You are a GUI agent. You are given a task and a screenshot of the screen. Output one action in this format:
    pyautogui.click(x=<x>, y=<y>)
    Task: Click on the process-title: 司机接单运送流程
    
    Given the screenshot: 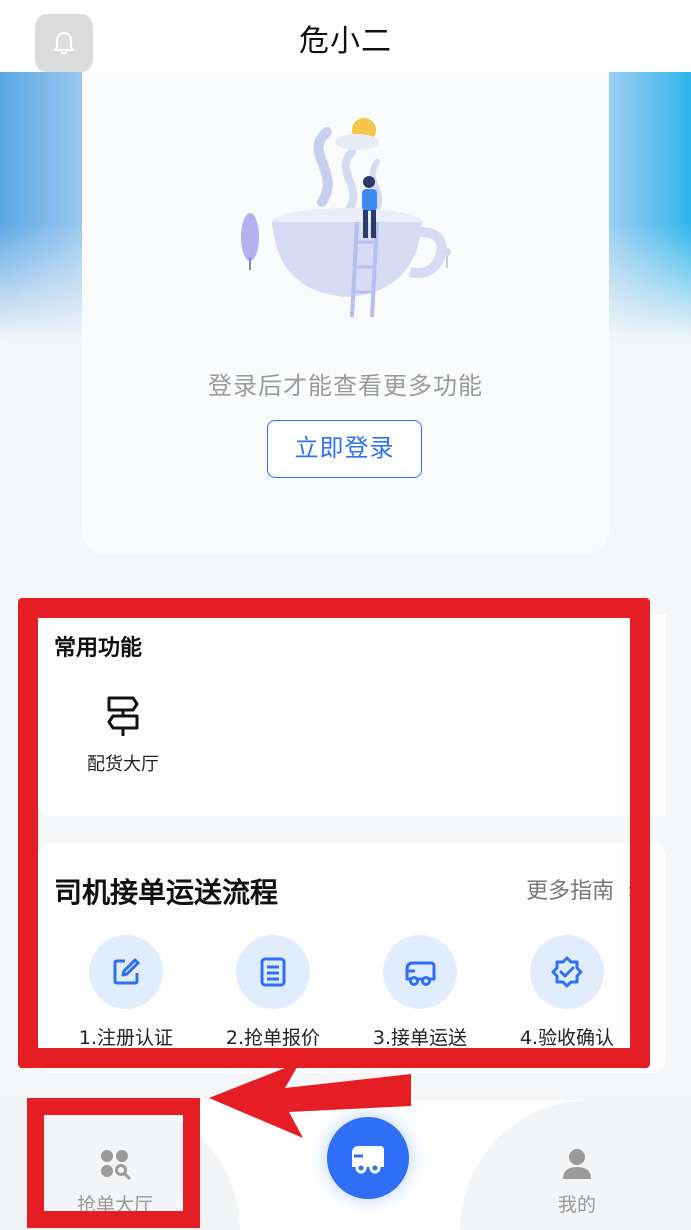 What is the action you would take?
    pyautogui.click(x=166, y=892)
    